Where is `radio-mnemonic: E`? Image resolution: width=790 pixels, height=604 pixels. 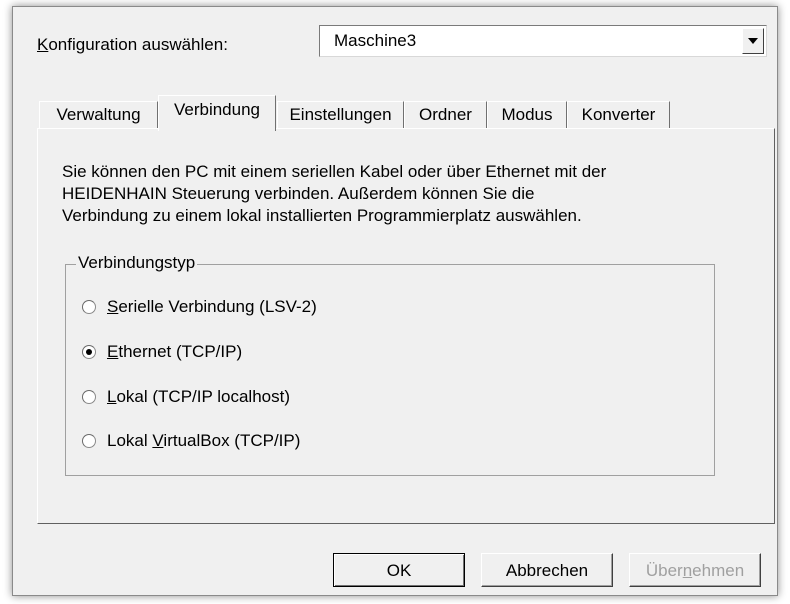
radio-mnemonic: E is located at coordinates (113, 351).